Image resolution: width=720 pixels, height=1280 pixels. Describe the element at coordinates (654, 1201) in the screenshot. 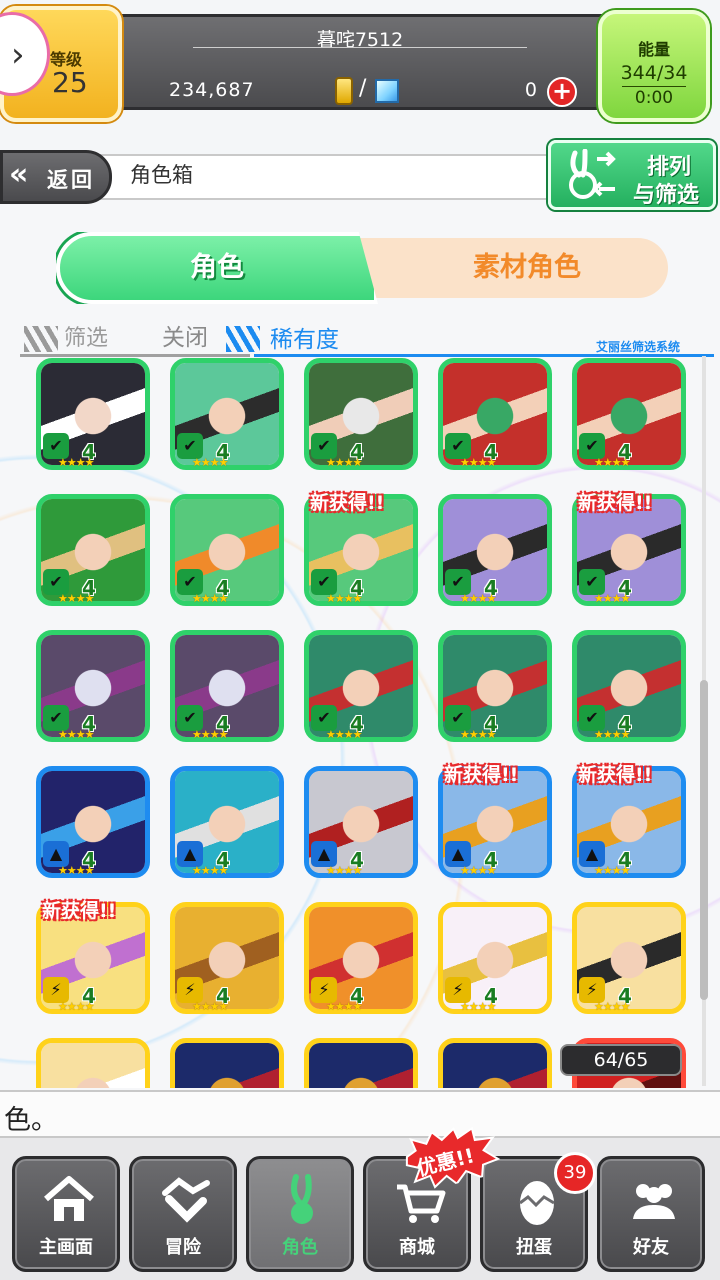

I see `friends-icon` at that location.